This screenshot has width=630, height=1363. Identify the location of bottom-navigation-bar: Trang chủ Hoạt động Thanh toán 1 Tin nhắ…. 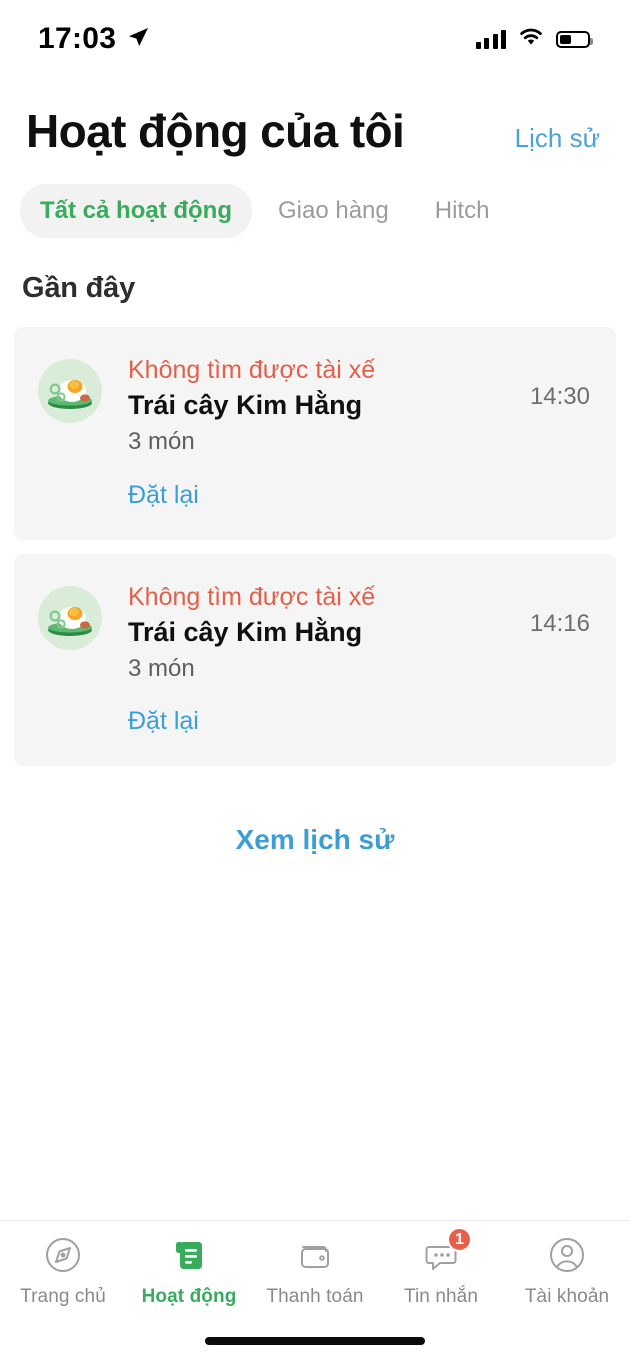
(315, 1270).